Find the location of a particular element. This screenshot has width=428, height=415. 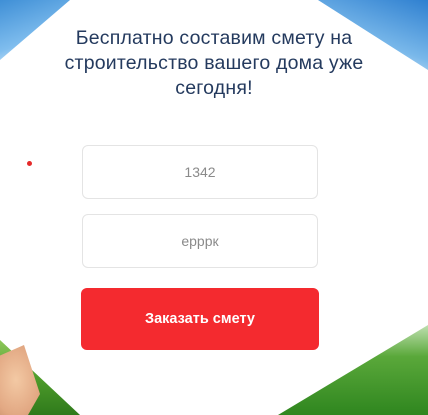

order-estimate-button: Заказать смету is located at coordinates (200, 319).